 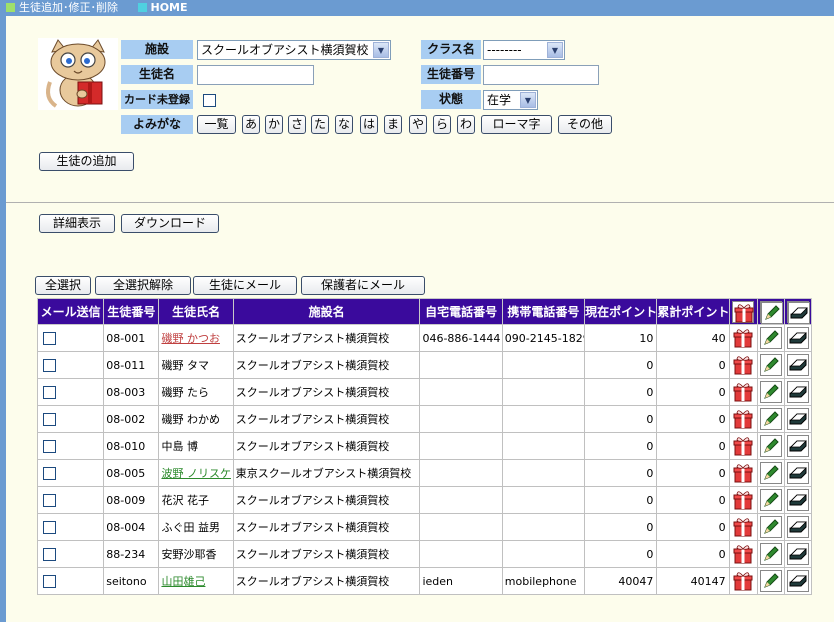 What do you see at coordinates (320, 124) in the screenshot?
I see `yomi-button-ta: た` at bounding box center [320, 124].